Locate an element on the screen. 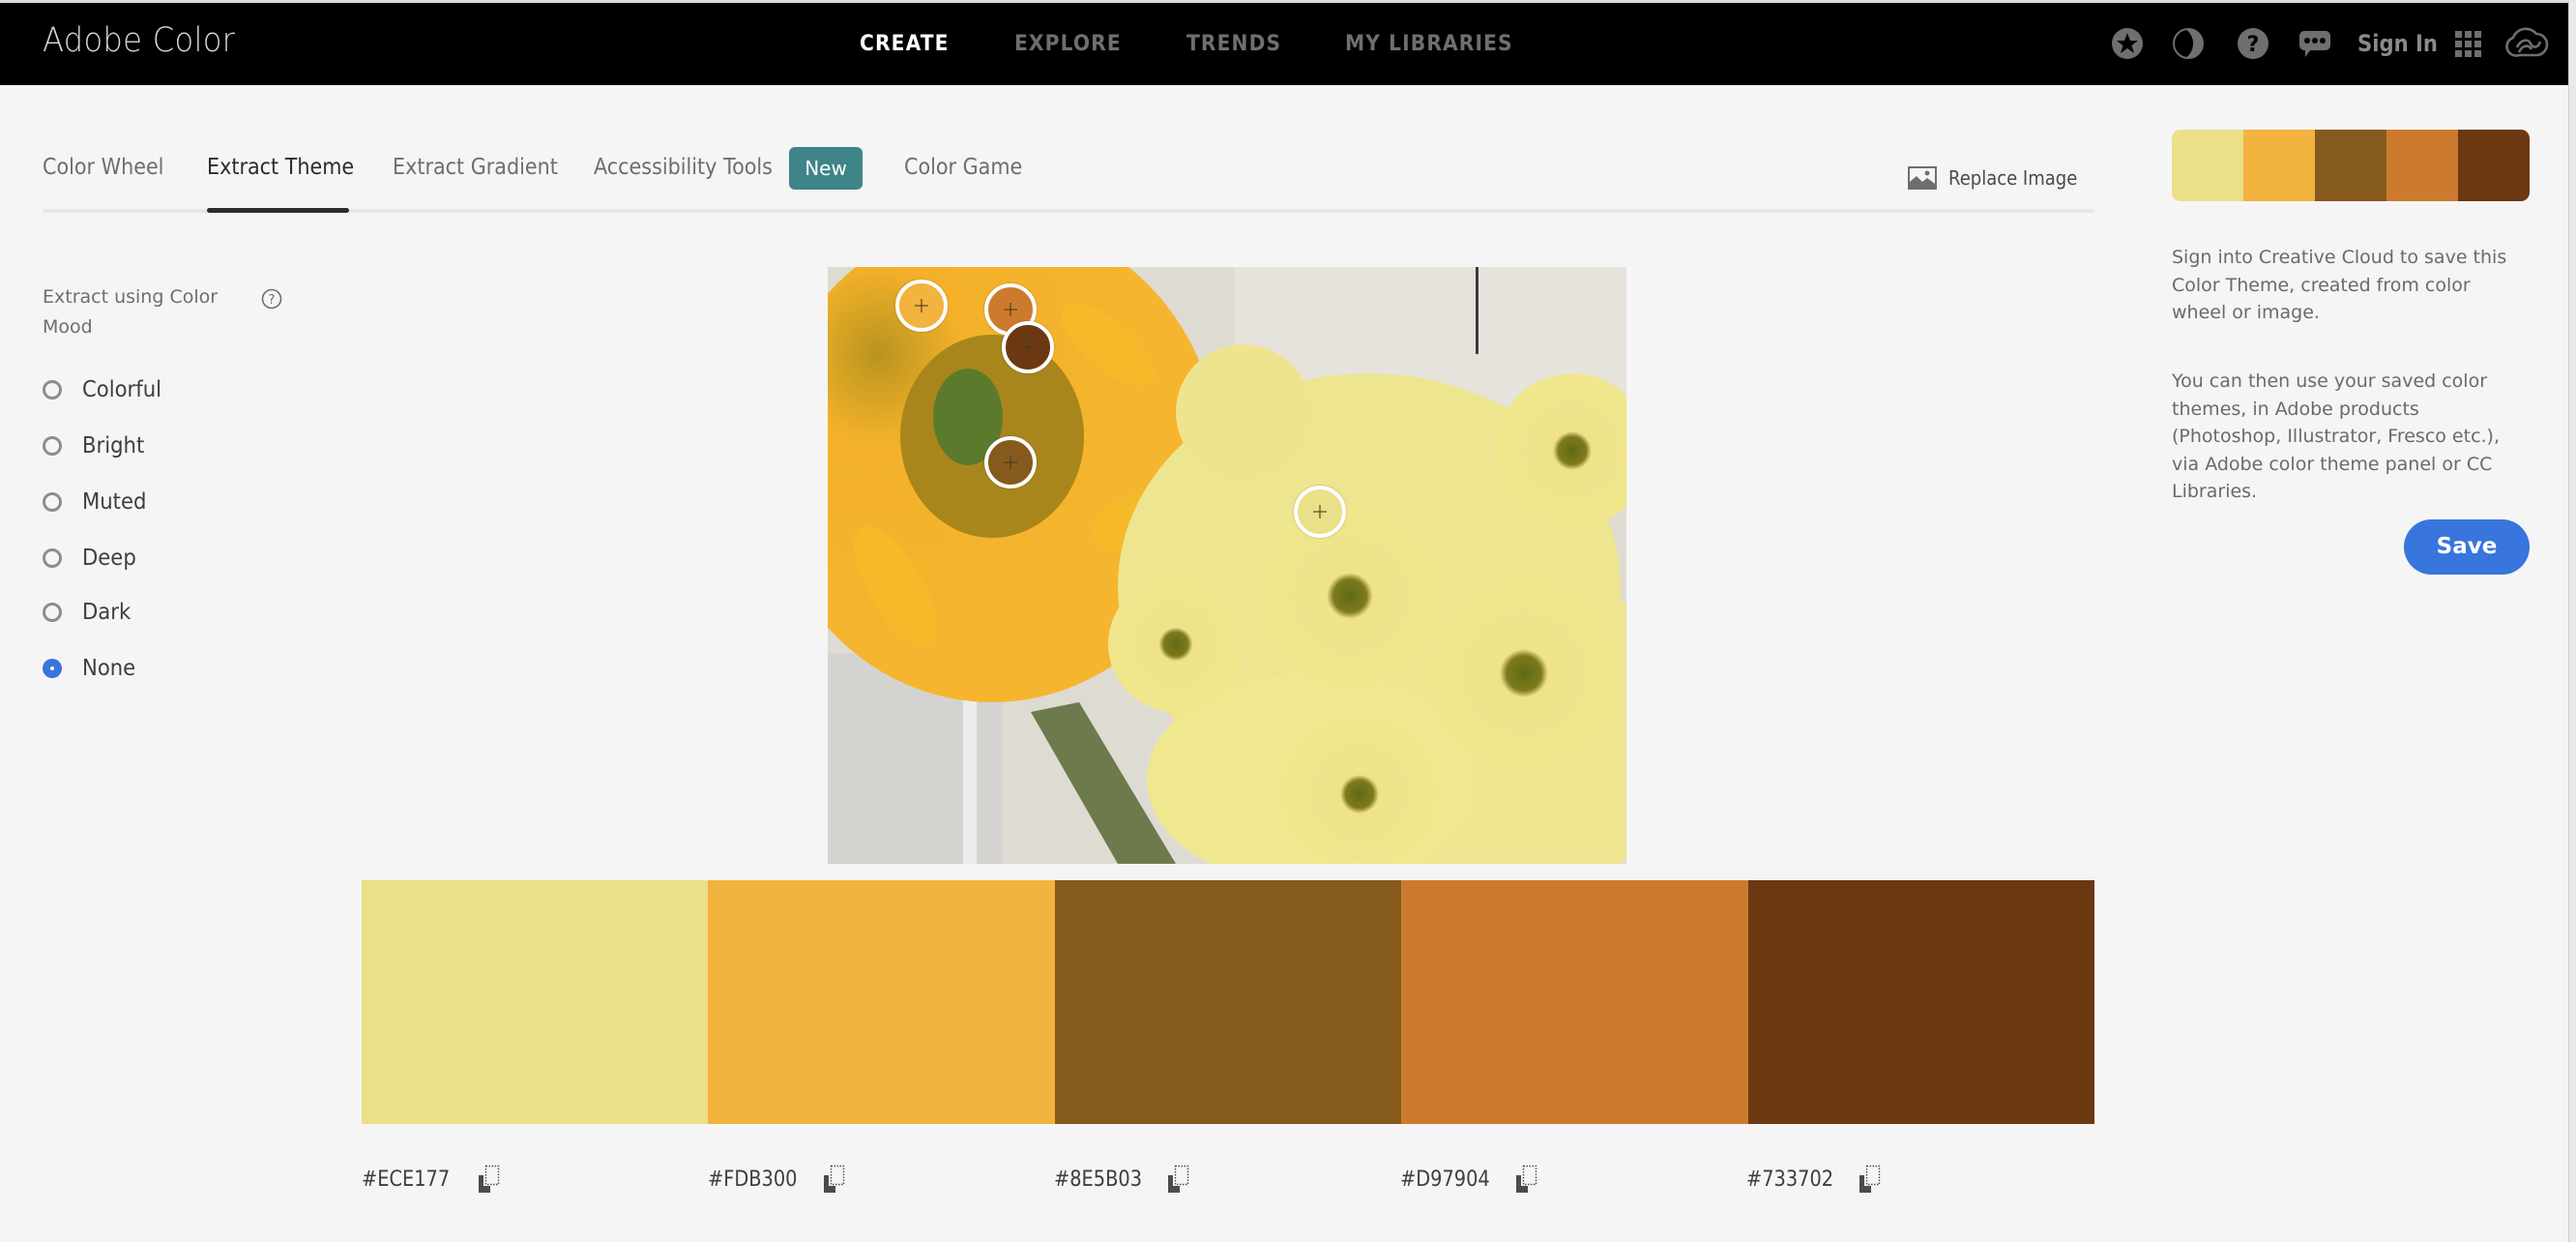 Image resolution: width=2576 pixels, height=1242 pixels. new-badge: New is located at coordinates (826, 168).